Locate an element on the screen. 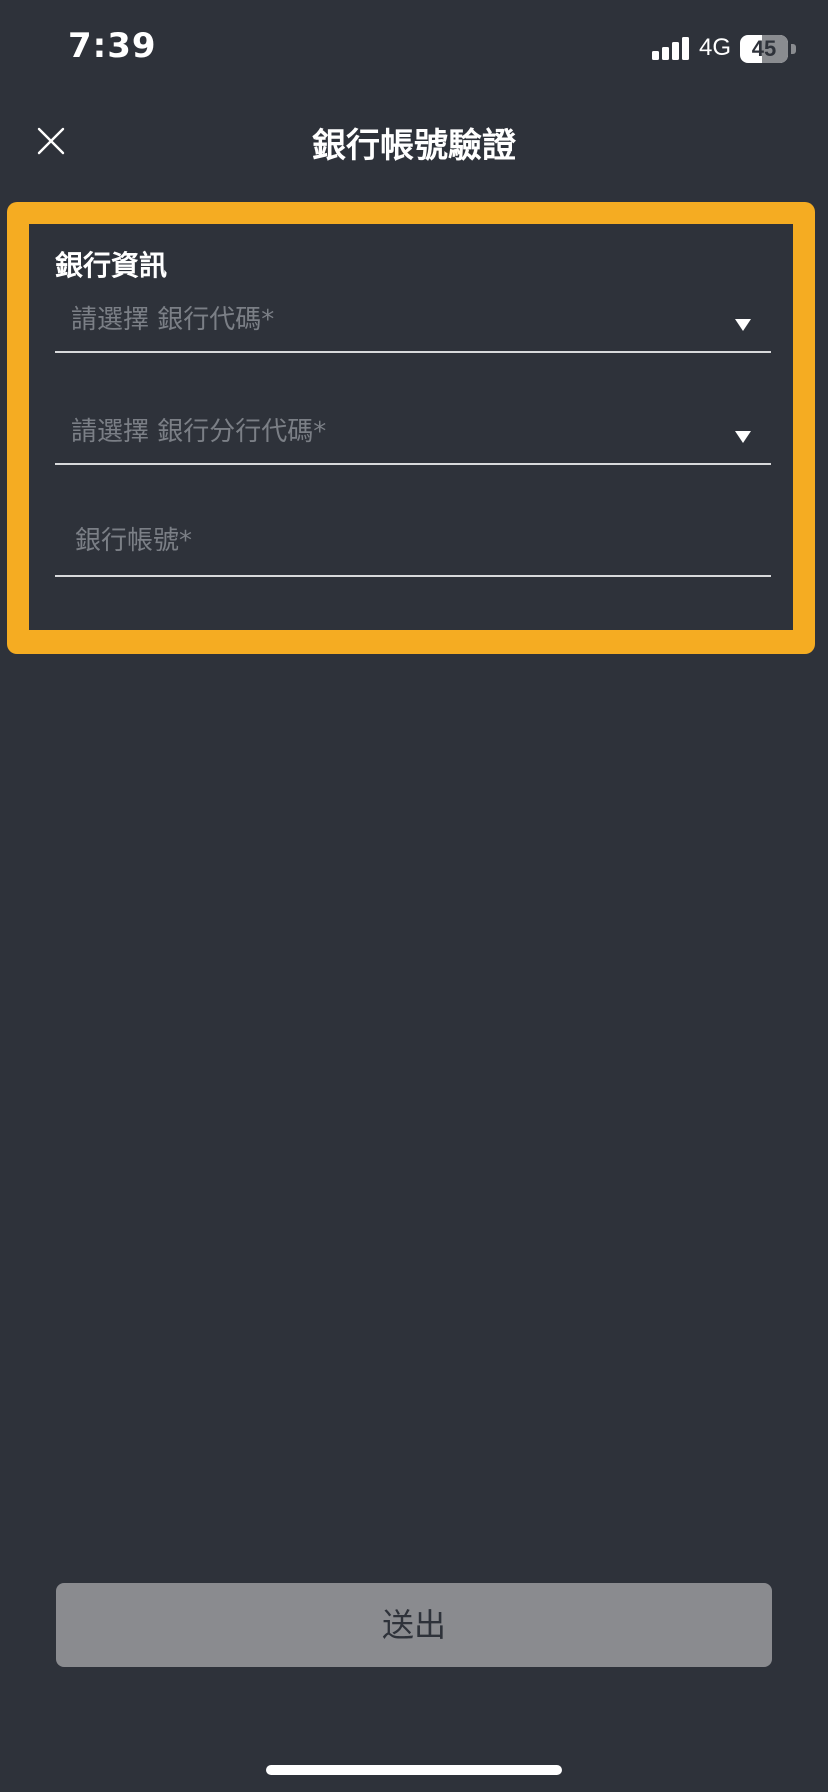  section-title: 銀行資訊 is located at coordinates (111, 265).